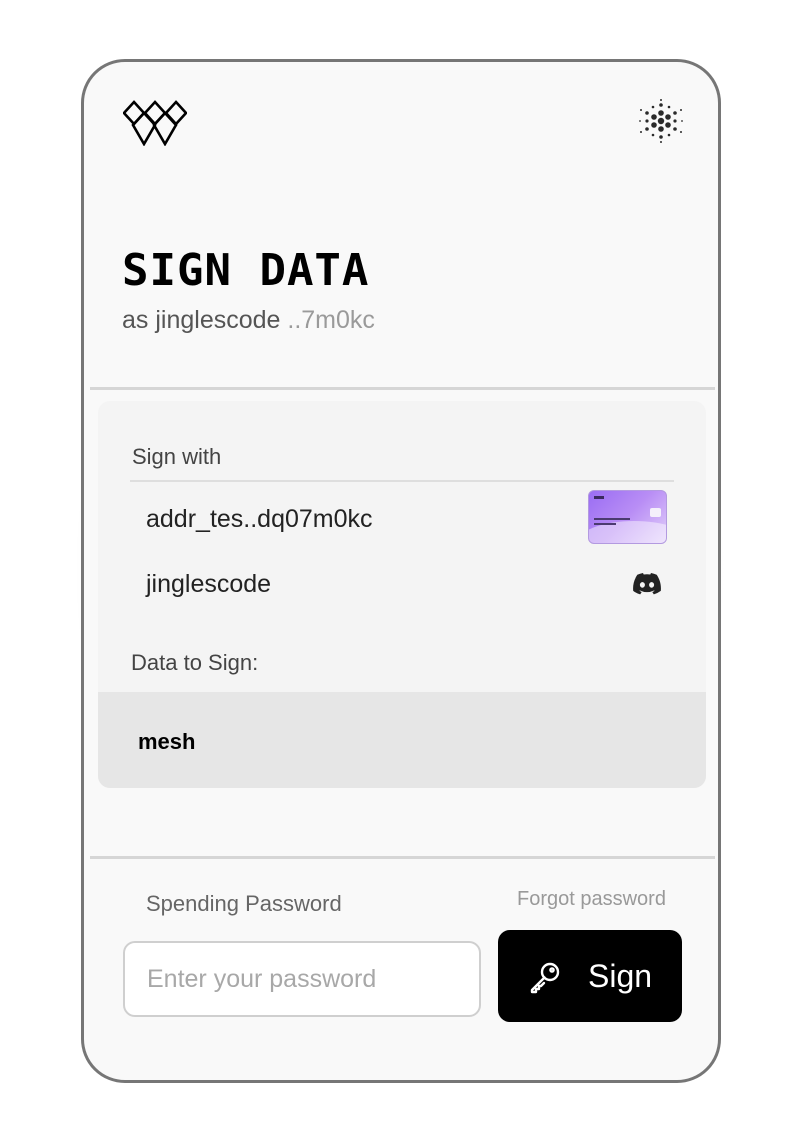 The height and width of the screenshot is (1144, 800). What do you see at coordinates (244, 903) in the screenshot?
I see `spending-password-label: Spending Password` at bounding box center [244, 903].